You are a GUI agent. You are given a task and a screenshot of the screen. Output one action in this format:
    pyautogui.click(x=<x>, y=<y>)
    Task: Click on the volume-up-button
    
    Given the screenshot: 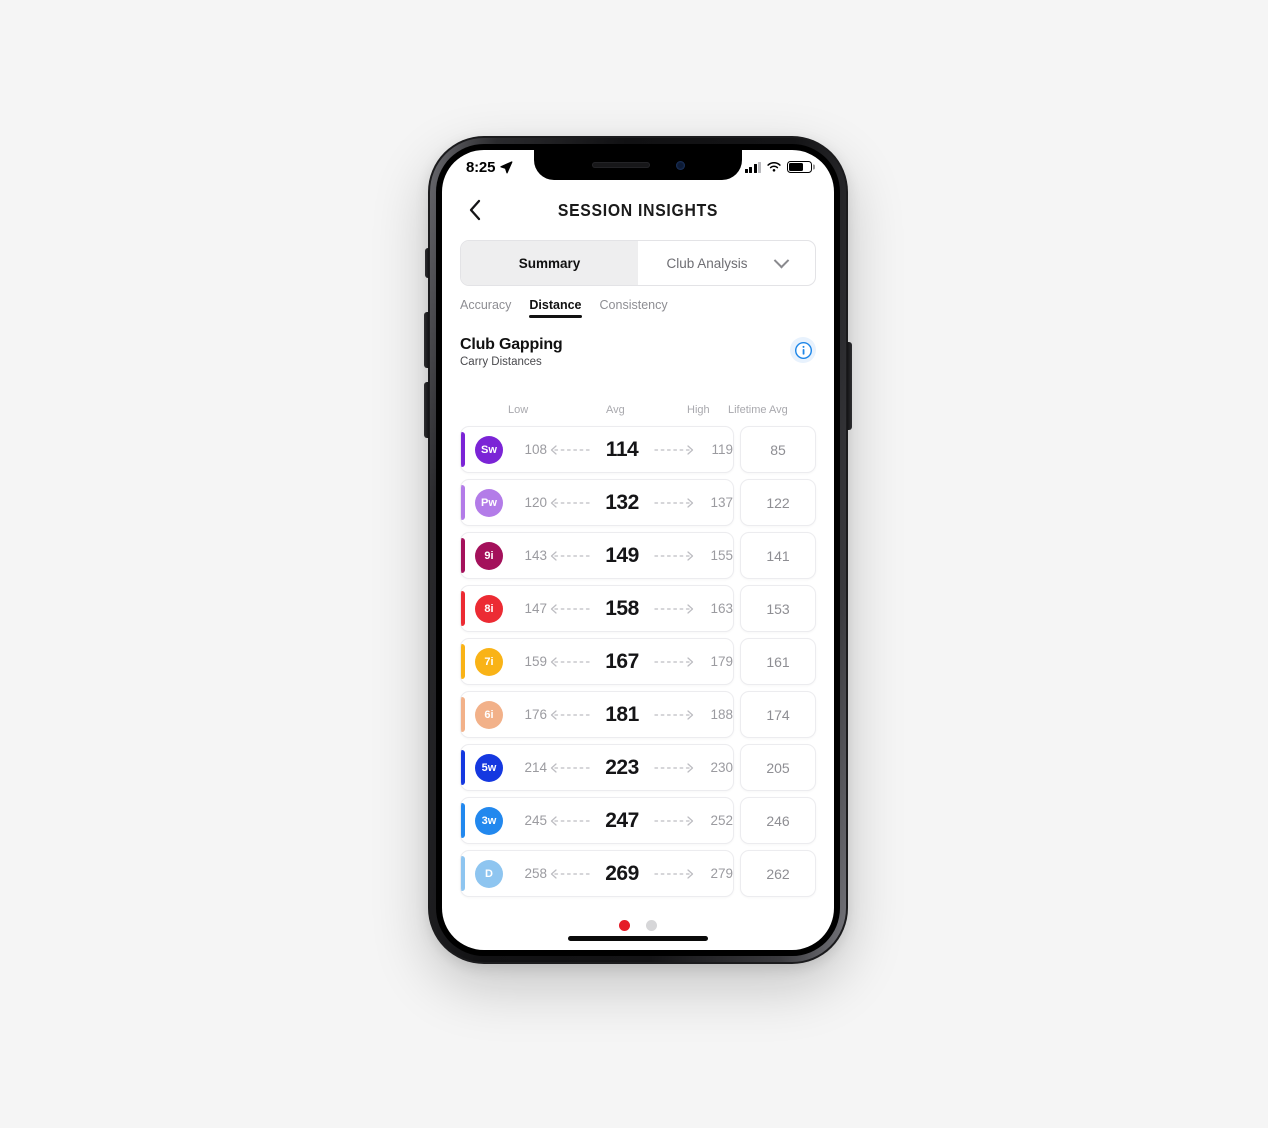 What is the action you would take?
    pyautogui.click(x=426, y=340)
    